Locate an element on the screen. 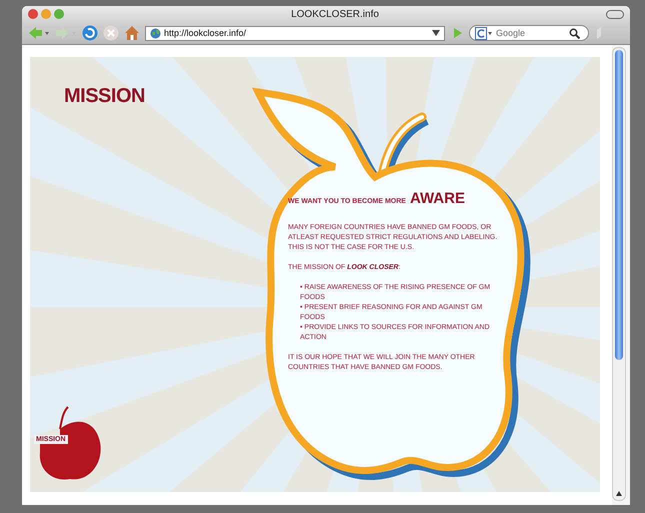  search-icon is located at coordinates (574, 33).